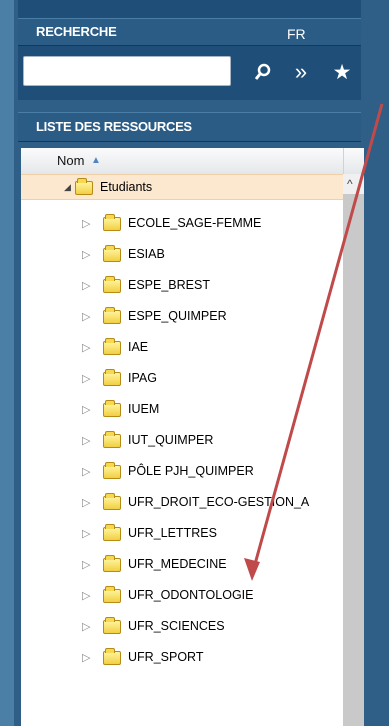 This screenshot has width=389, height=726. What do you see at coordinates (342, 72) in the screenshot?
I see `favorite-icon: ★` at bounding box center [342, 72].